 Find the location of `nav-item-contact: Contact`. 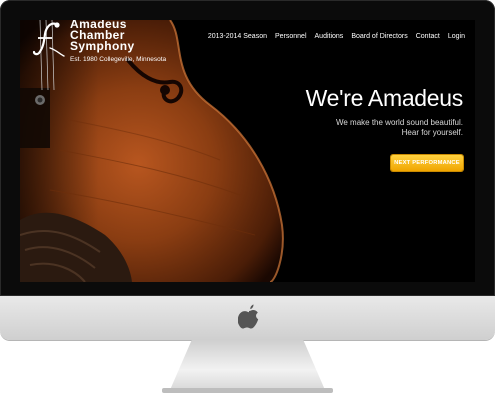

nav-item-contact: Contact is located at coordinates (428, 36).